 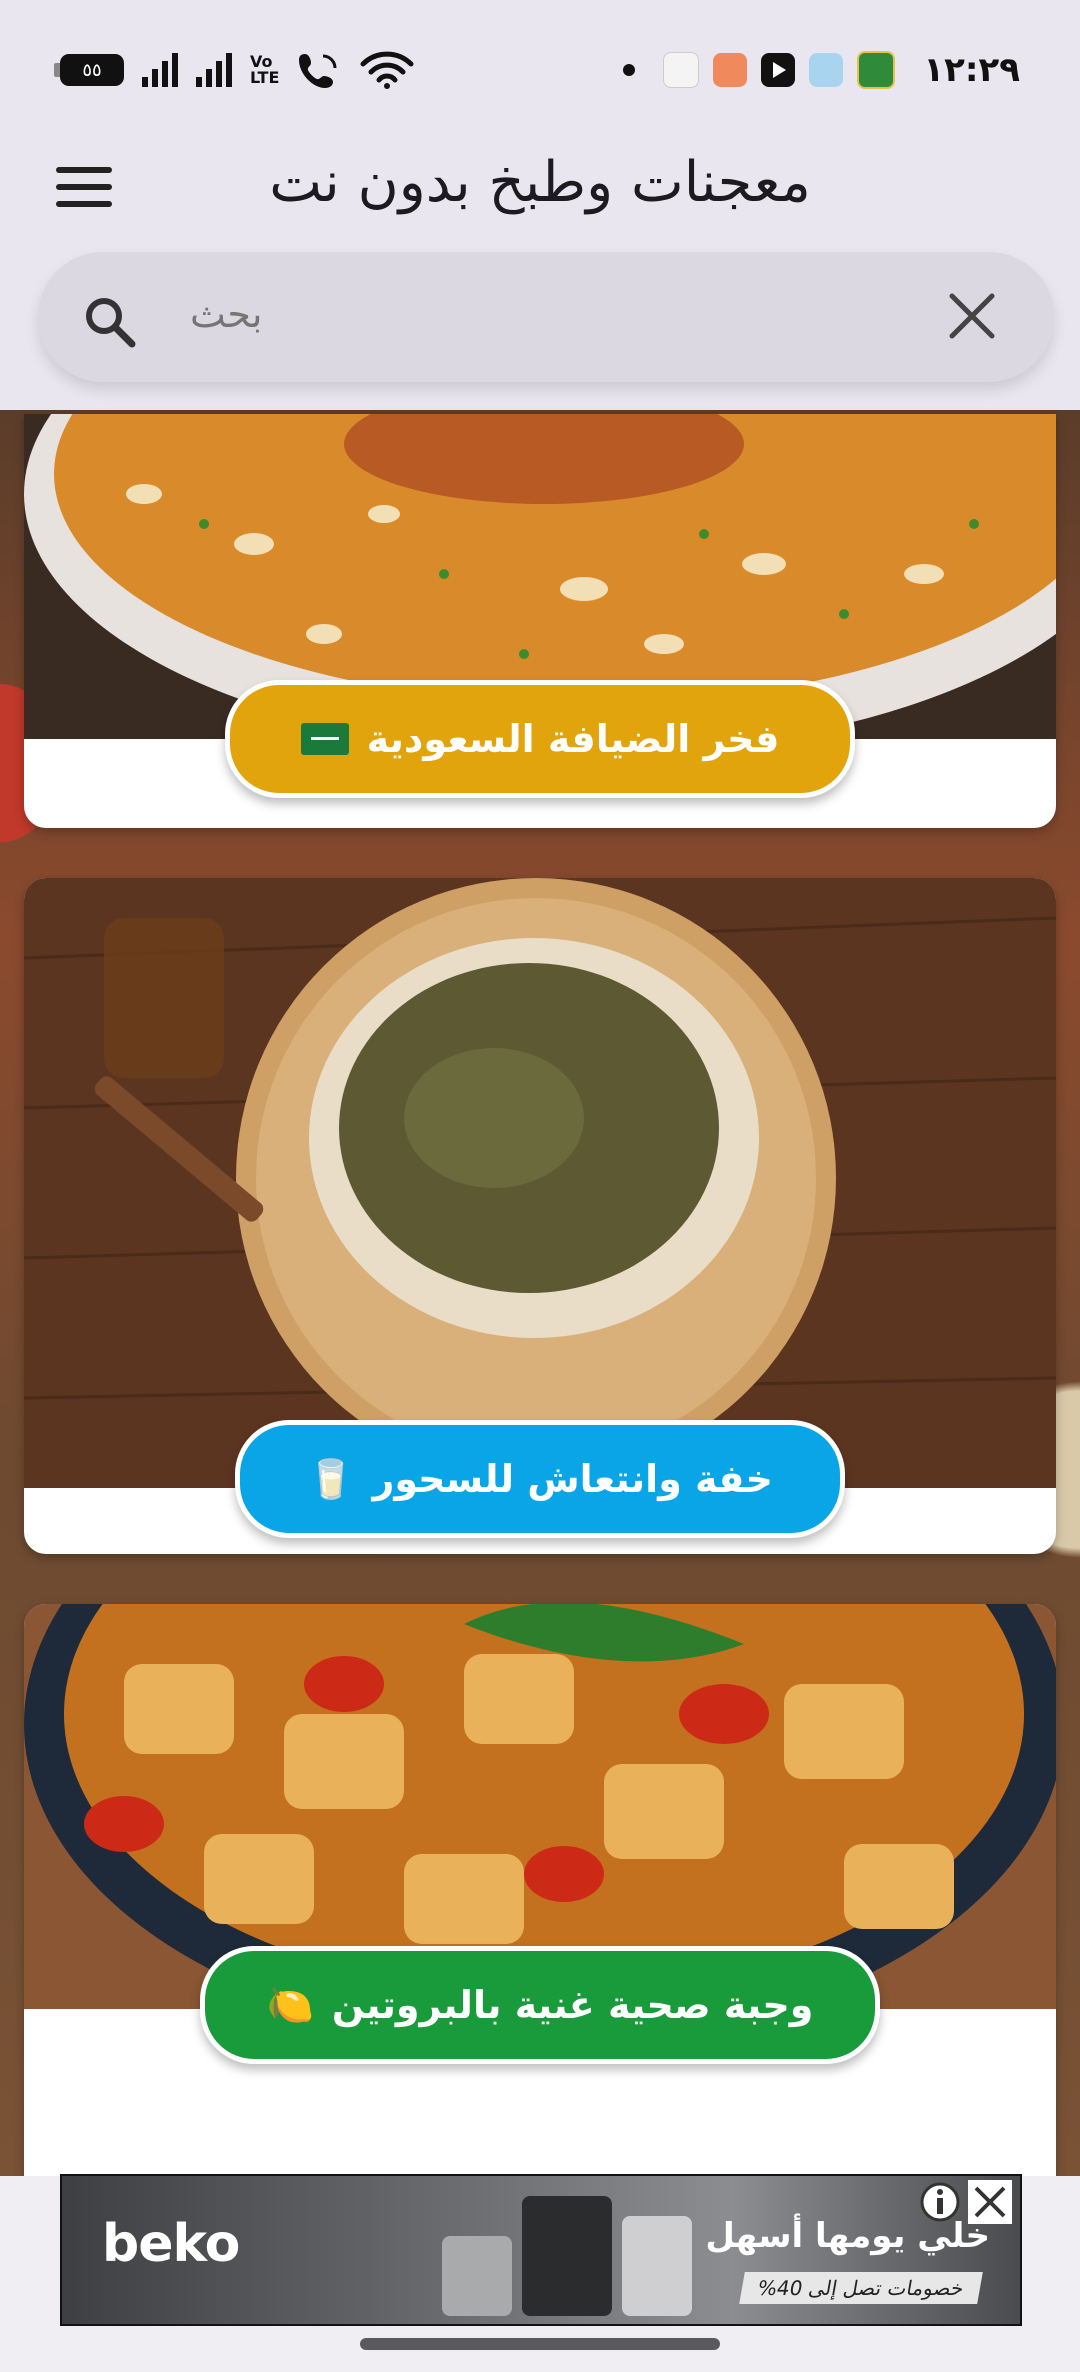 I want to click on quran-app-icon, so click(x=876, y=70).